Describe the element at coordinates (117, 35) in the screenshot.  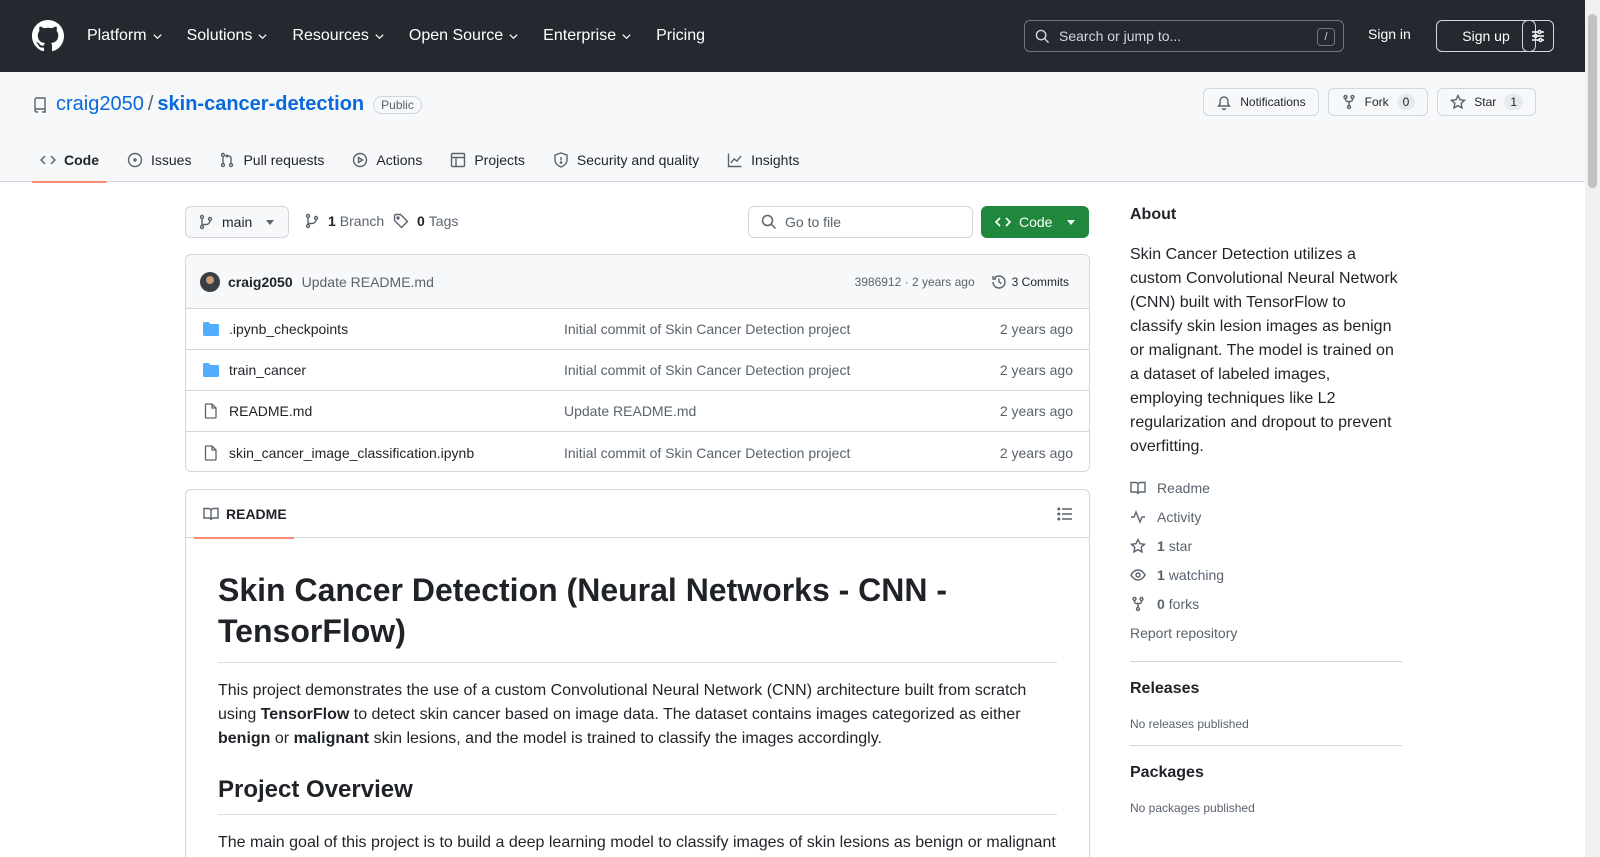
I see `nav-label: Platform` at that location.